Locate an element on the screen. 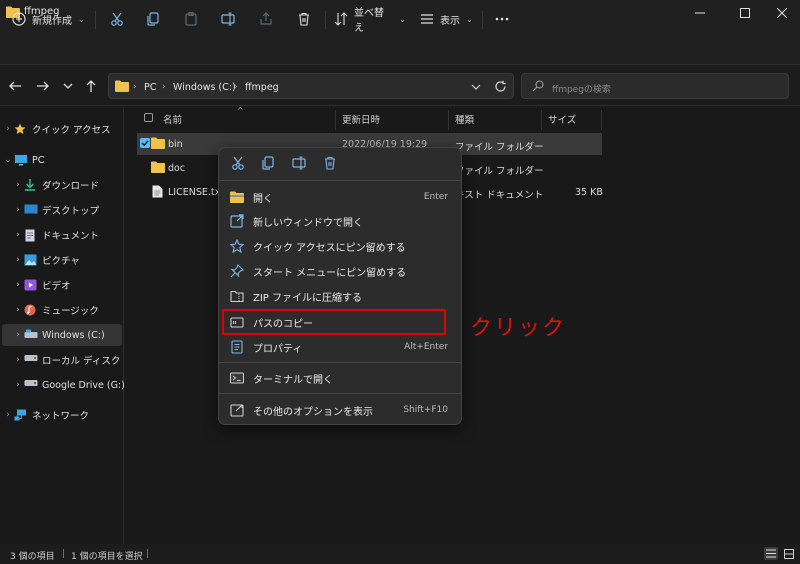 This screenshot has height=564, width=800. drive-icon is located at coordinates (31, 335).